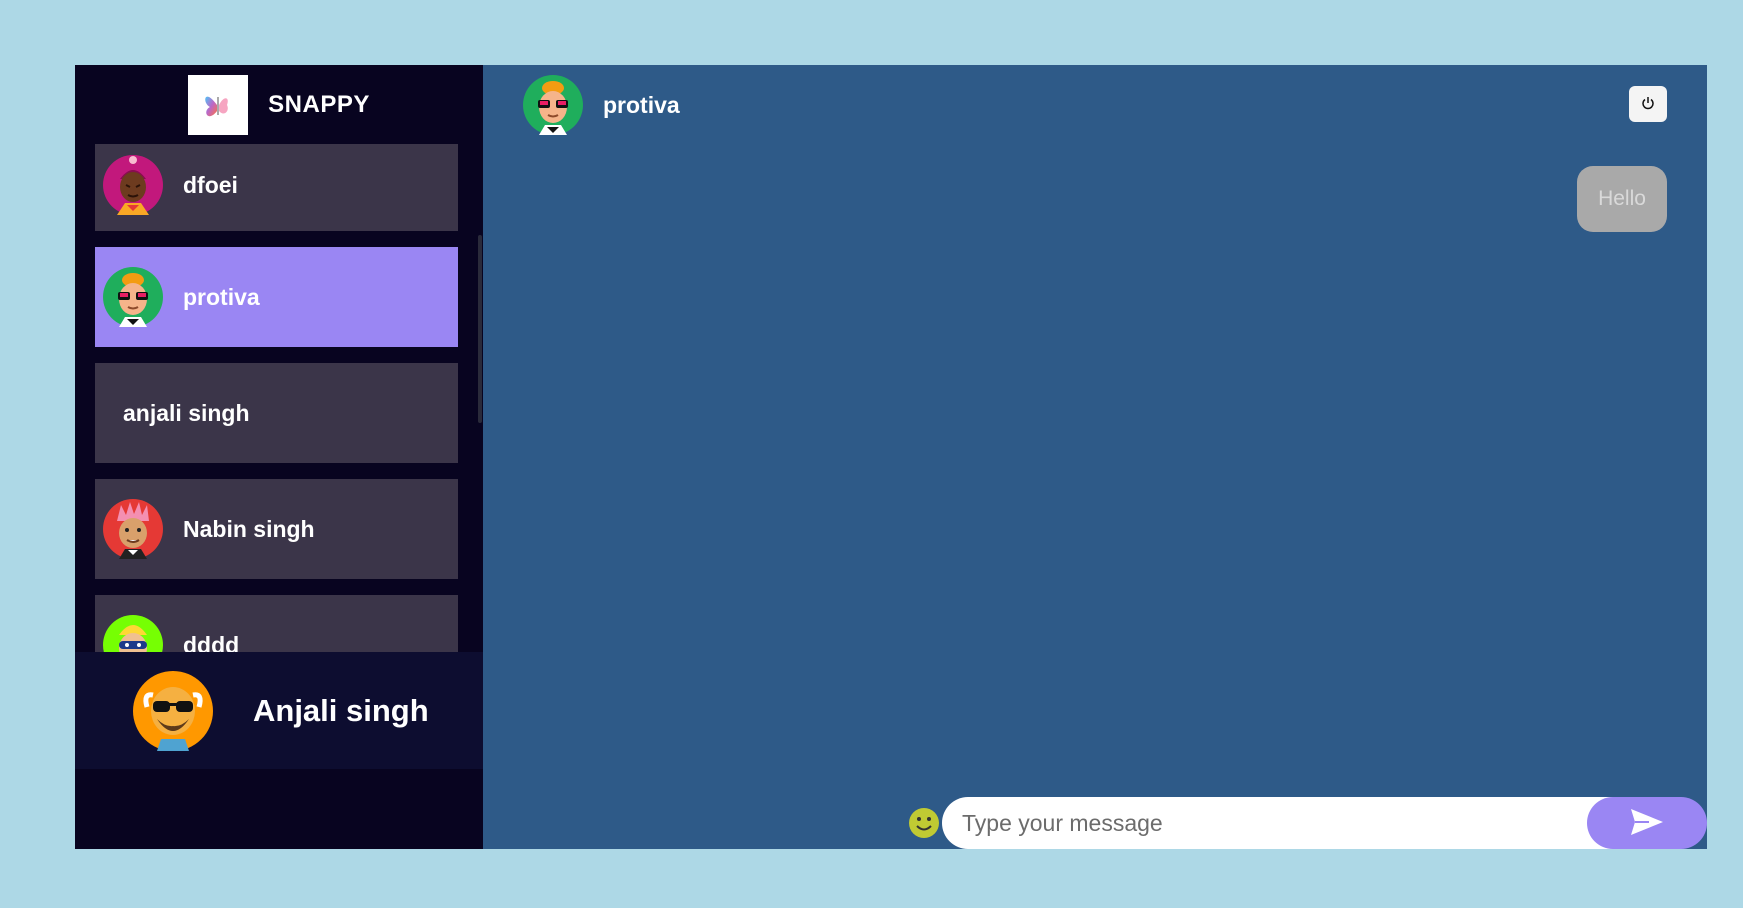 The width and height of the screenshot is (1743, 908). What do you see at coordinates (924, 823) in the screenshot?
I see `smiley-icon` at bounding box center [924, 823].